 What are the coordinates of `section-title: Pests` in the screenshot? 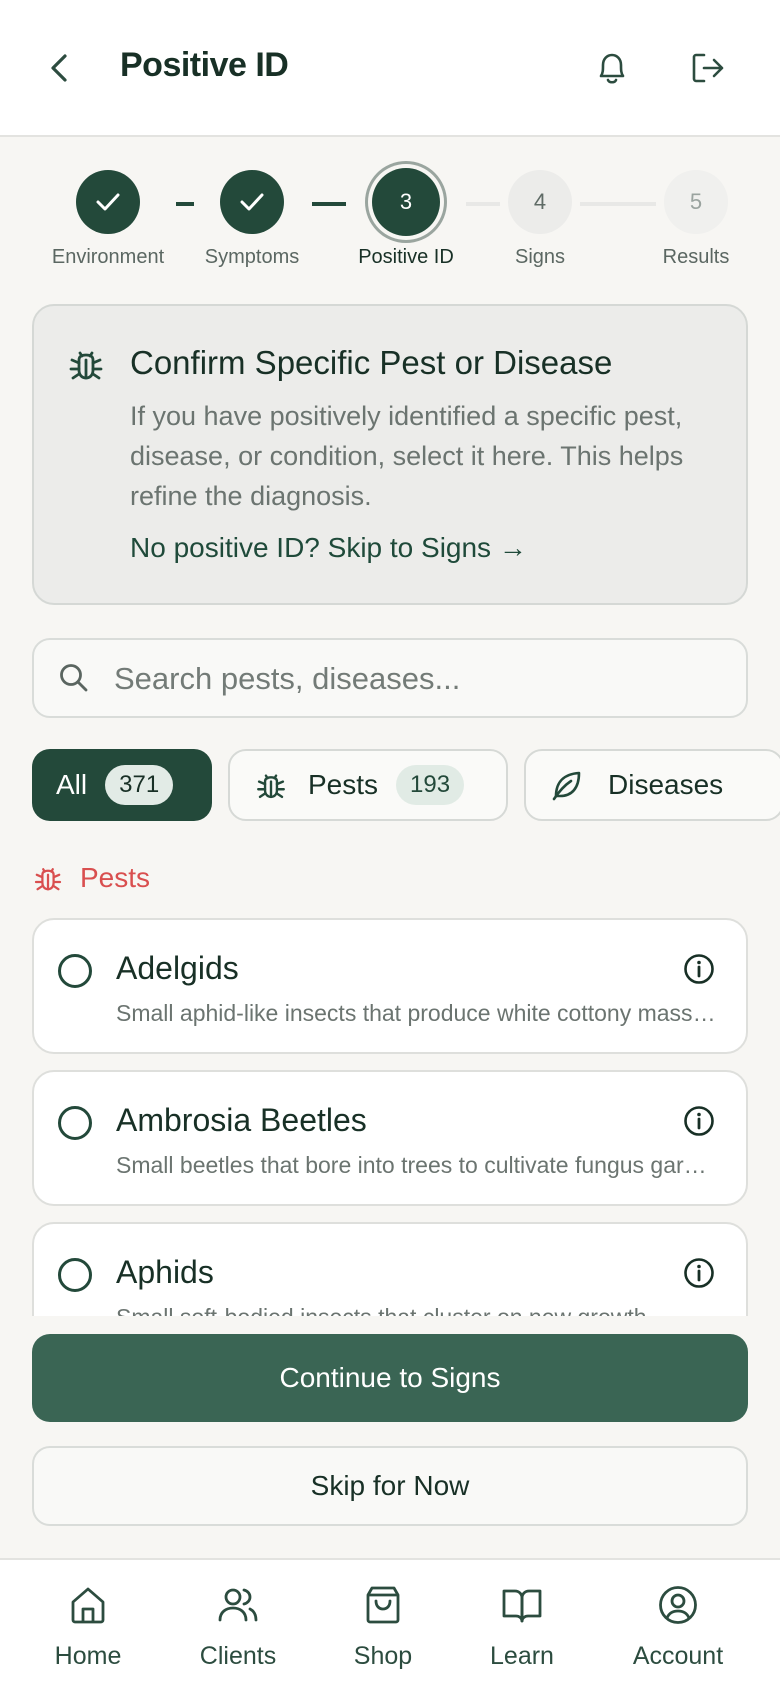 It's located at (115, 877).